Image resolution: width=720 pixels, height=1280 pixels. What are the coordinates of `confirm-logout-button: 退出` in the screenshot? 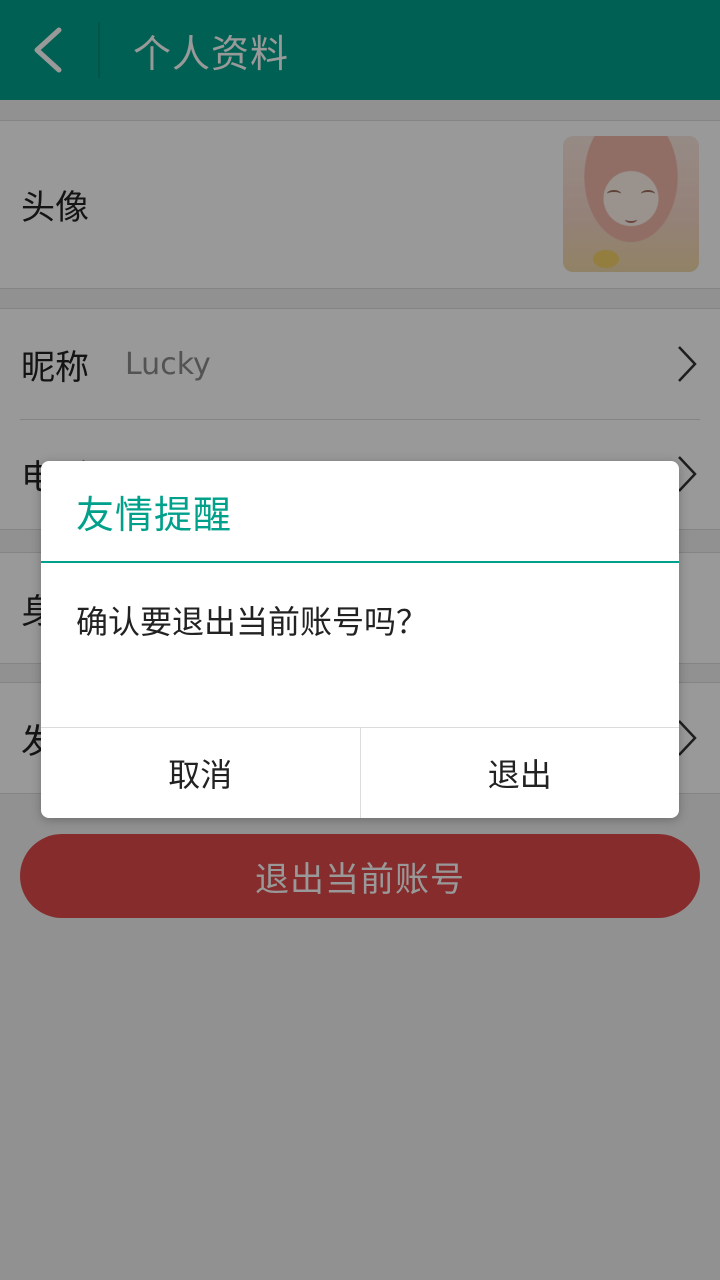 It's located at (519, 773).